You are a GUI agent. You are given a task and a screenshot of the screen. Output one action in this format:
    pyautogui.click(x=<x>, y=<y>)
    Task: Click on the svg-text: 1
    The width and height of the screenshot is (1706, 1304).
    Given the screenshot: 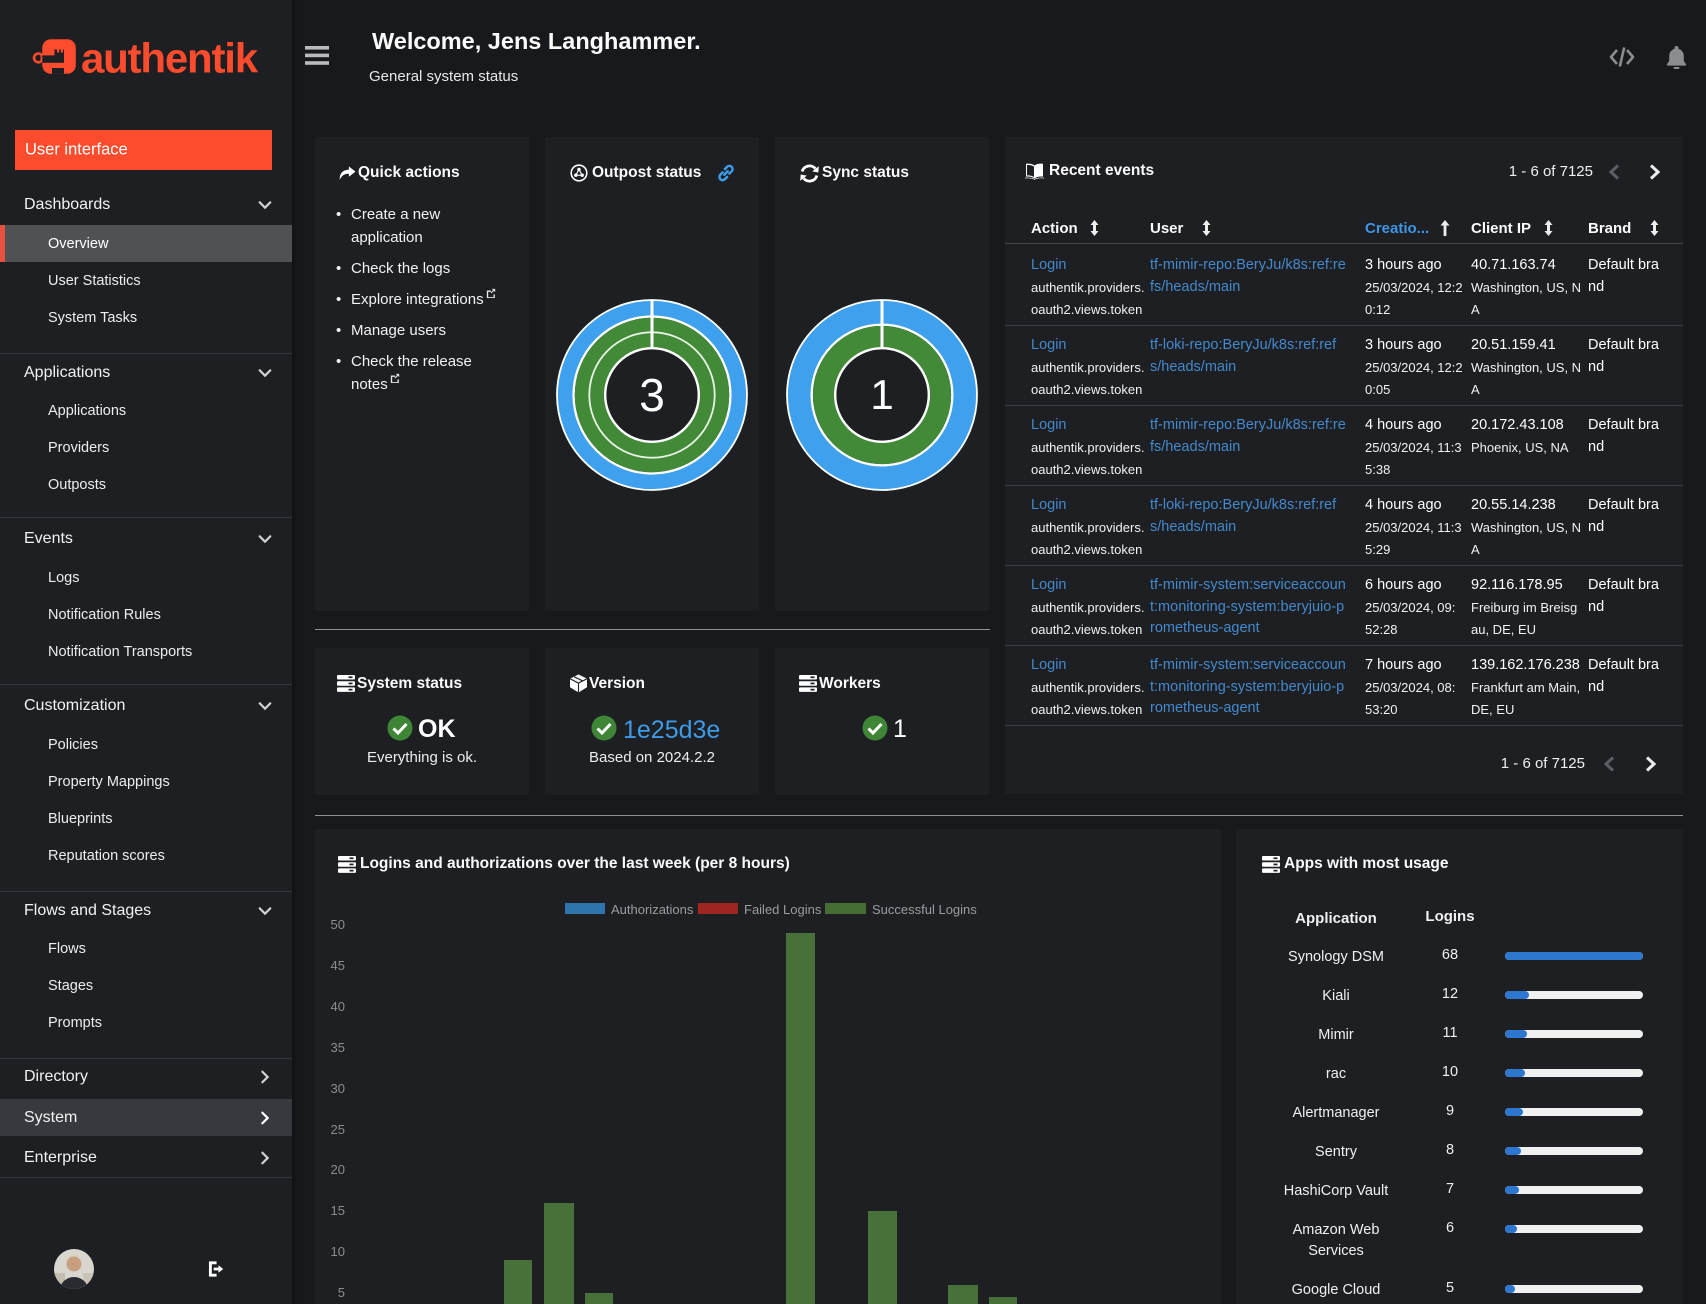 What is the action you would take?
    pyautogui.click(x=881, y=394)
    